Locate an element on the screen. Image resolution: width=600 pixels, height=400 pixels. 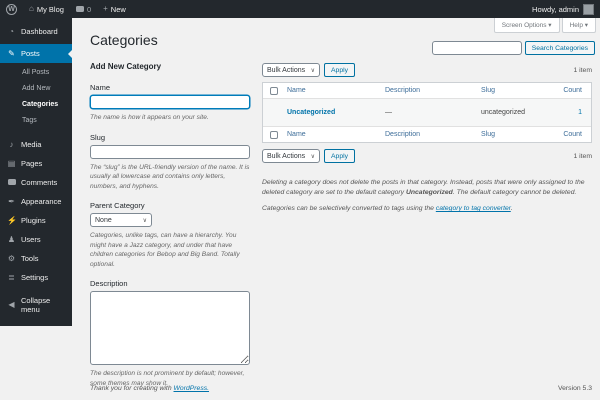
site-name-label: My Blog is located at coordinates (50, 9).